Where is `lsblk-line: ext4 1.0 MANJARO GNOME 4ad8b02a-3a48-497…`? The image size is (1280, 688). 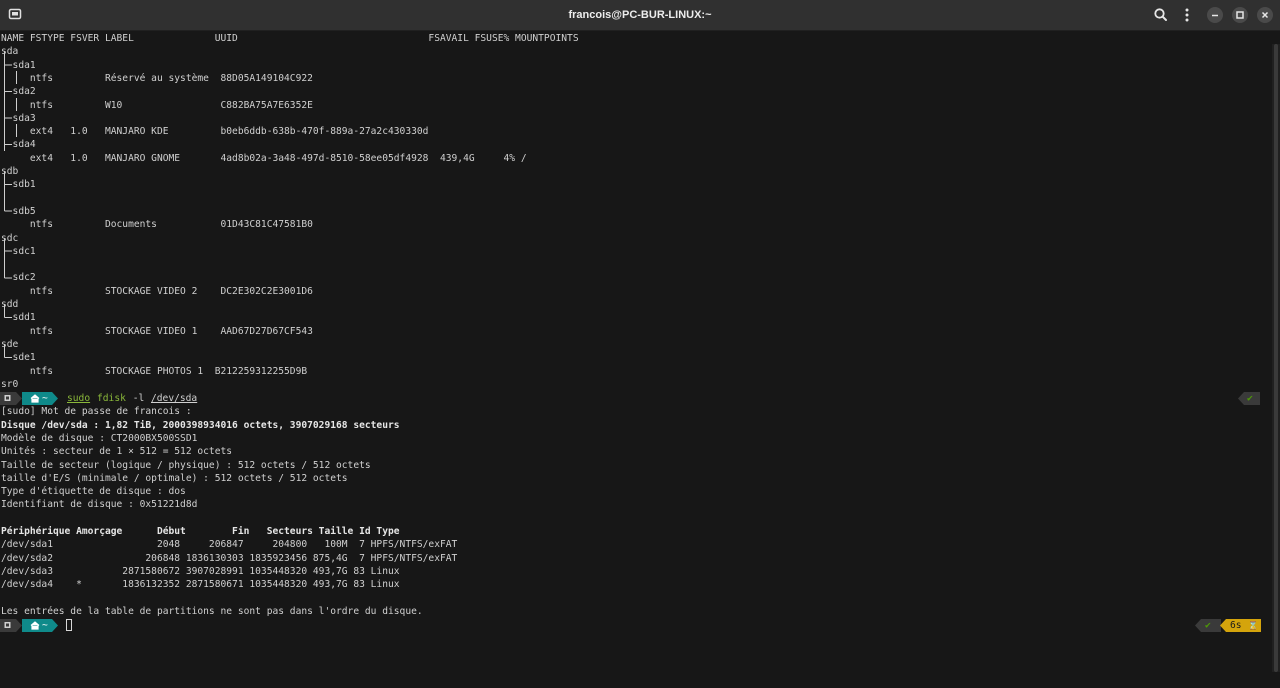 lsblk-line: ext4 1.0 MANJARO GNOME 4ad8b02a-3a48-497… is located at coordinates (264, 158).